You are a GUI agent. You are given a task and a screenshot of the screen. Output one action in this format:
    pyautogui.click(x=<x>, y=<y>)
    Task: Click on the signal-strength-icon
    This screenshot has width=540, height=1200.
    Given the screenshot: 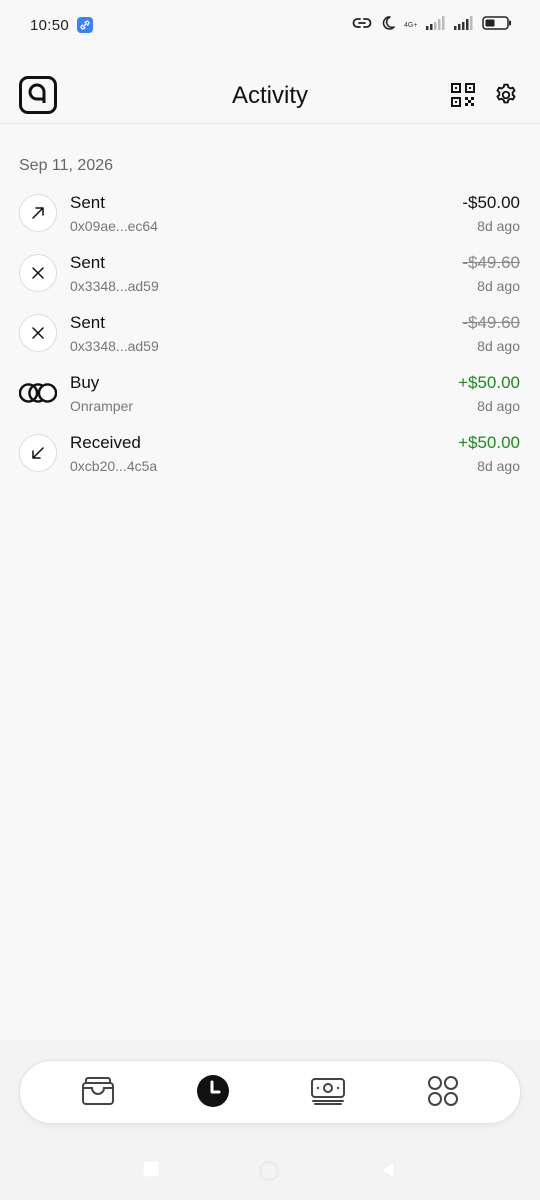 What is the action you would take?
    pyautogui.click(x=436, y=25)
    